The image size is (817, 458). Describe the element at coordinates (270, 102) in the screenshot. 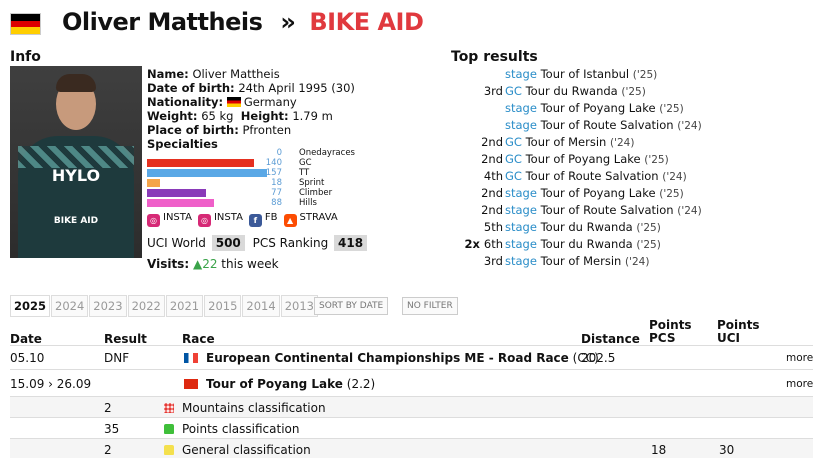

I see `nationality-value: Germany` at that location.